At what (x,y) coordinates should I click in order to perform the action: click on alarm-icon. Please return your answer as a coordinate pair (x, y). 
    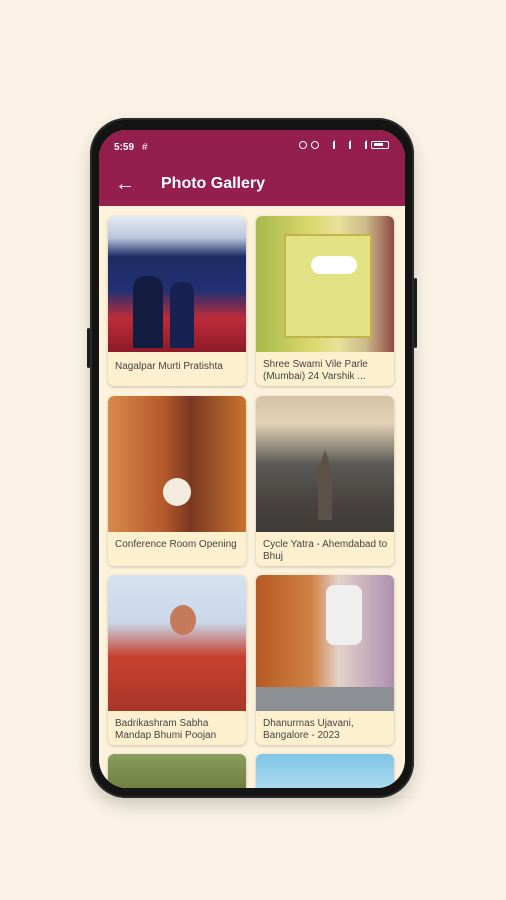
    Looking at the image, I should click on (303, 144).